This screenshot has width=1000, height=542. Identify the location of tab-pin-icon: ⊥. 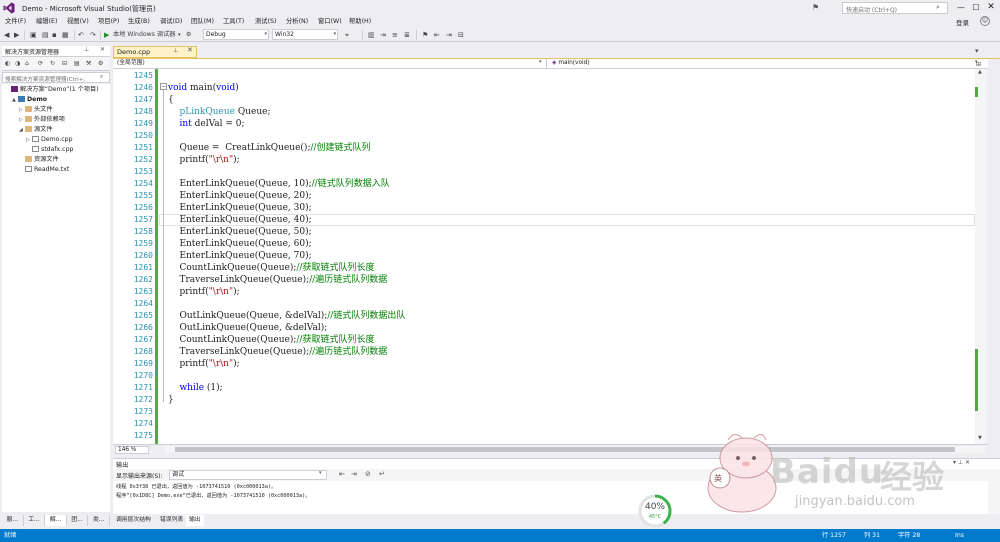
(175, 50).